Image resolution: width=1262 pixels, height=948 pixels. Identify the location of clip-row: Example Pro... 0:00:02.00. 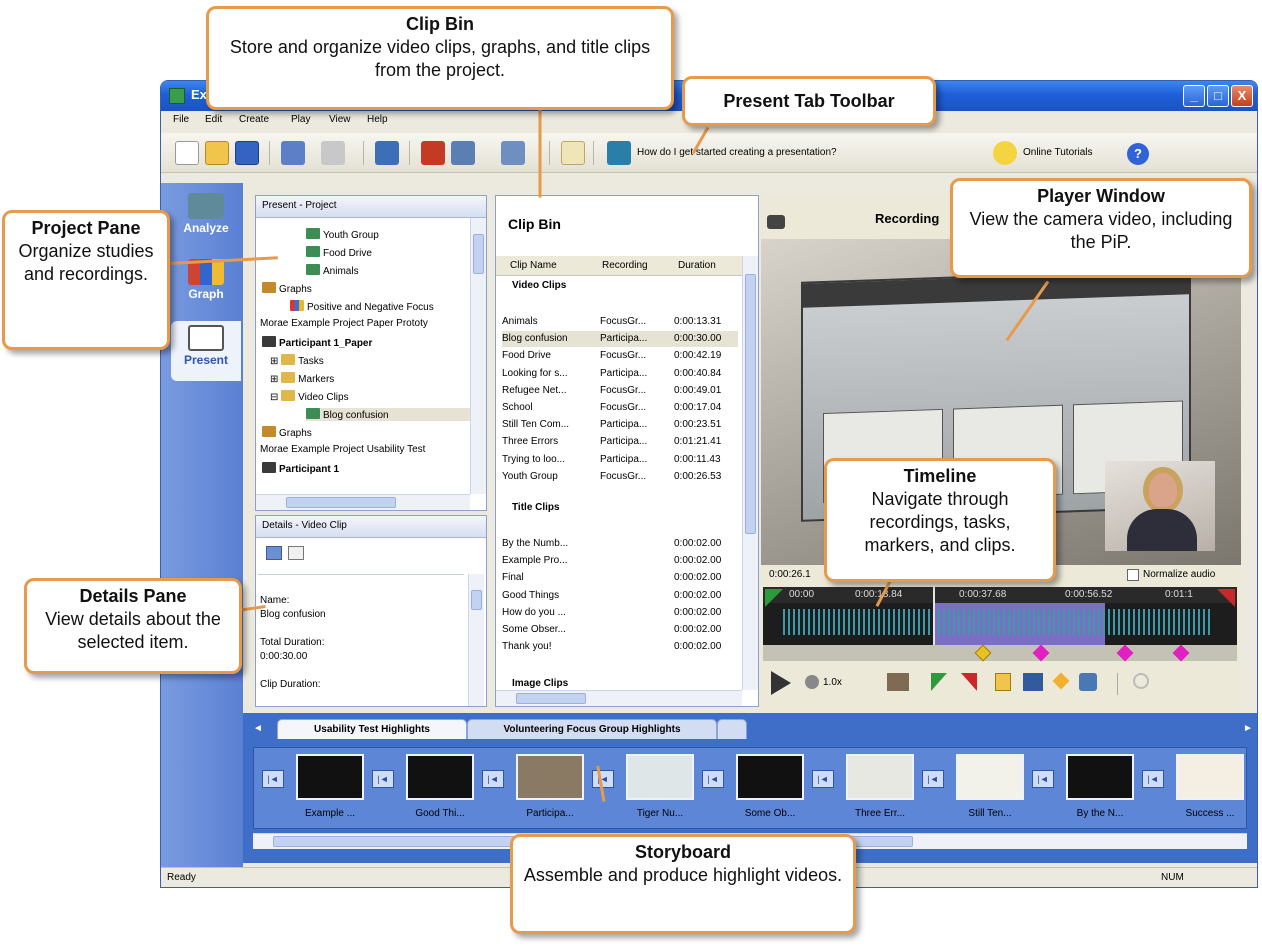
(620, 561).